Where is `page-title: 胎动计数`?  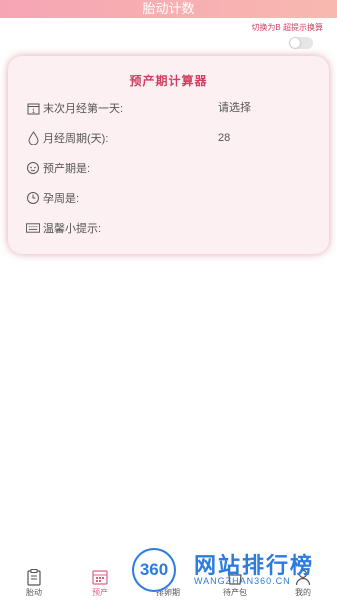
page-title: 胎动计数 is located at coordinates (168, 8).